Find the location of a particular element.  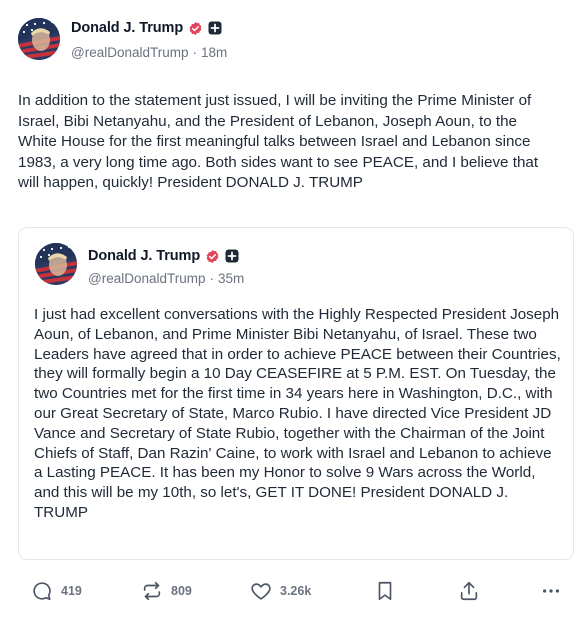

quoted-author-name: Donald J. Trump is located at coordinates (144, 256).